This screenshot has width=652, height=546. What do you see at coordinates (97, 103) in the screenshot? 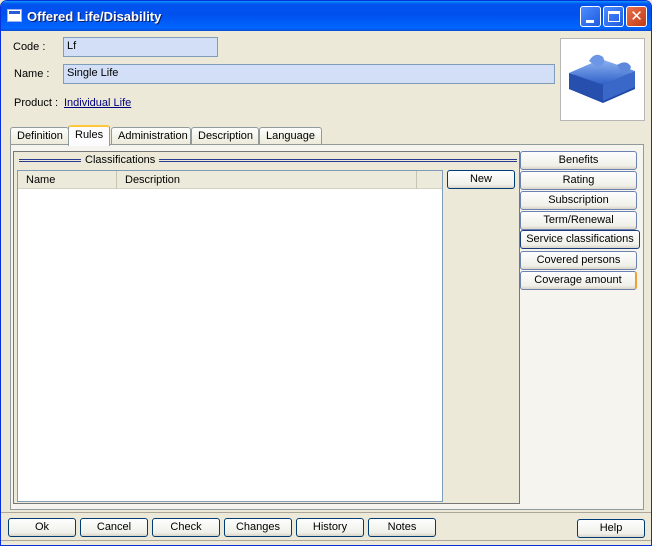
I see `product-link: Individual Life` at bounding box center [97, 103].